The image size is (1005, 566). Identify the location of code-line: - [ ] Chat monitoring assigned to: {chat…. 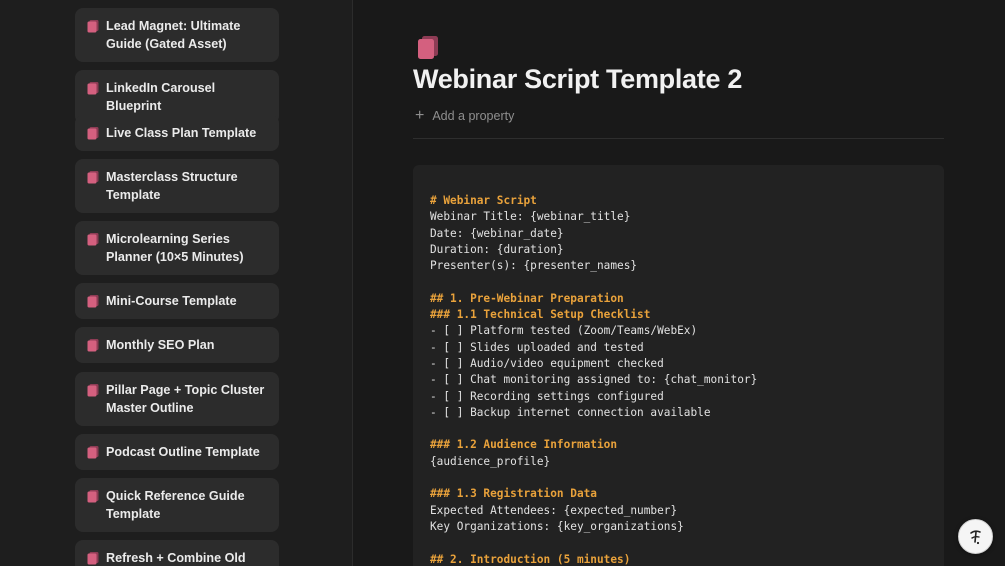
(594, 380).